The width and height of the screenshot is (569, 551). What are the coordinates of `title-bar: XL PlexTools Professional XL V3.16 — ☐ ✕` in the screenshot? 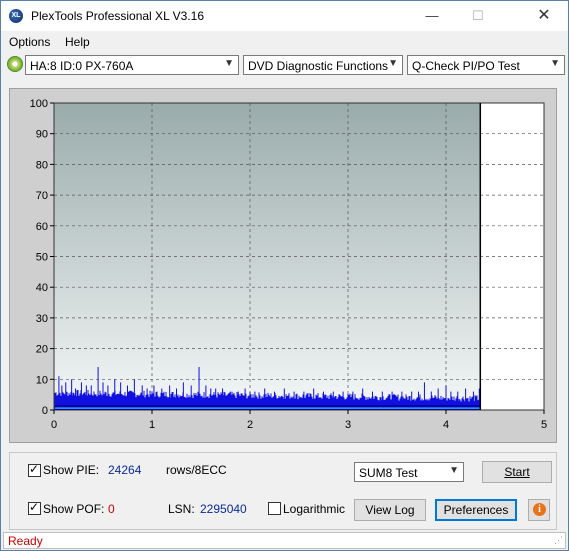 It's located at (284, 16).